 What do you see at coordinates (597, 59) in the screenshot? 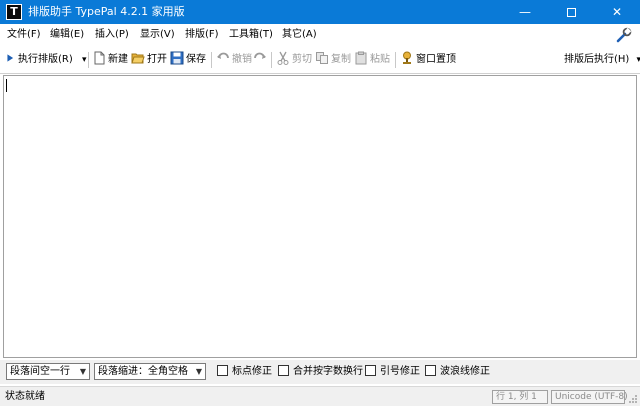
I see `after-run-label: 排版后执行(H)` at bounding box center [597, 59].